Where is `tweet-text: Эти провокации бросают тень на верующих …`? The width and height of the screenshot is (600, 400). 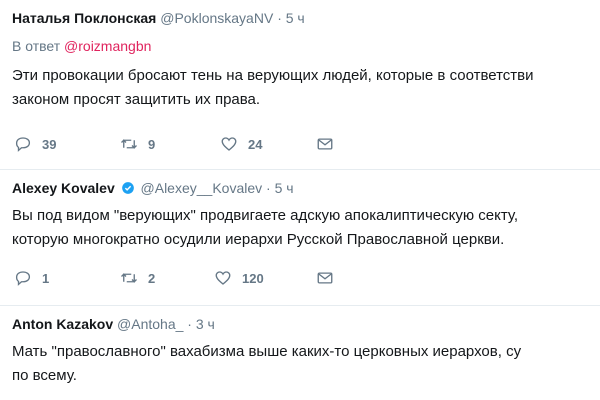
tweet-text: Эти провокации бросают тень на верующих … is located at coordinates (273, 88).